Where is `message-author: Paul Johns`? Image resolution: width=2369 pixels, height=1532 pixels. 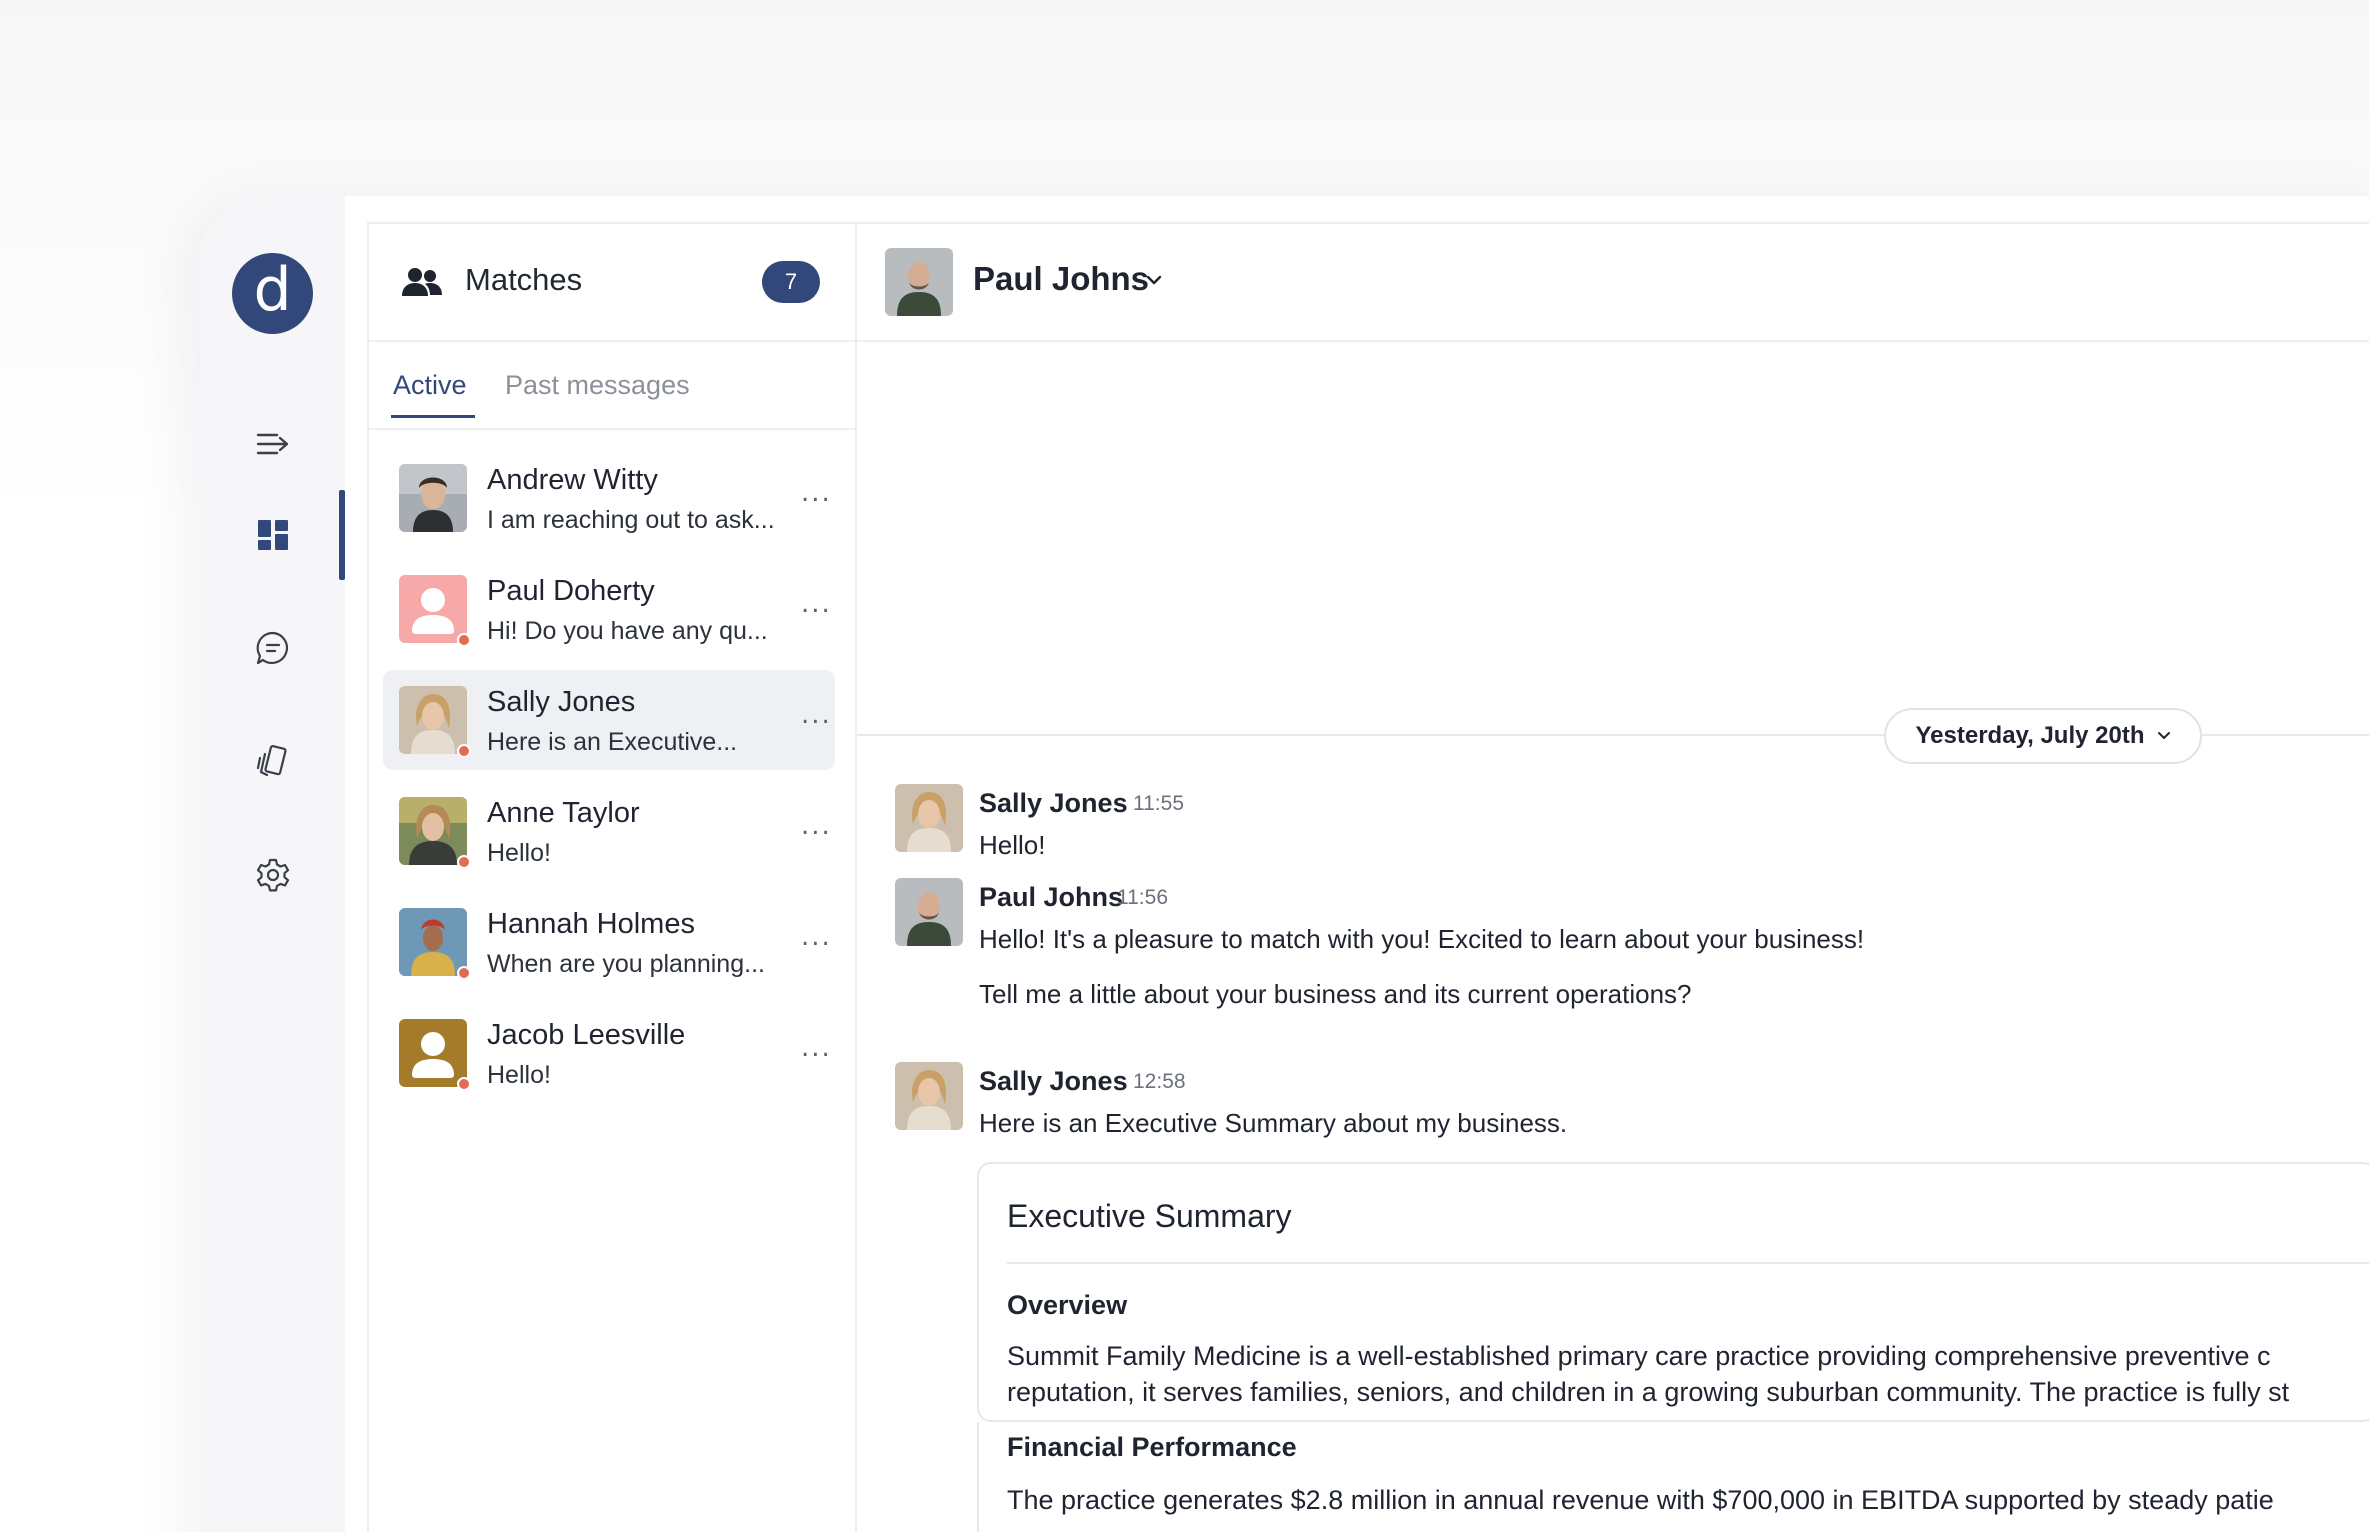
message-author: Paul Johns is located at coordinates (1051, 897).